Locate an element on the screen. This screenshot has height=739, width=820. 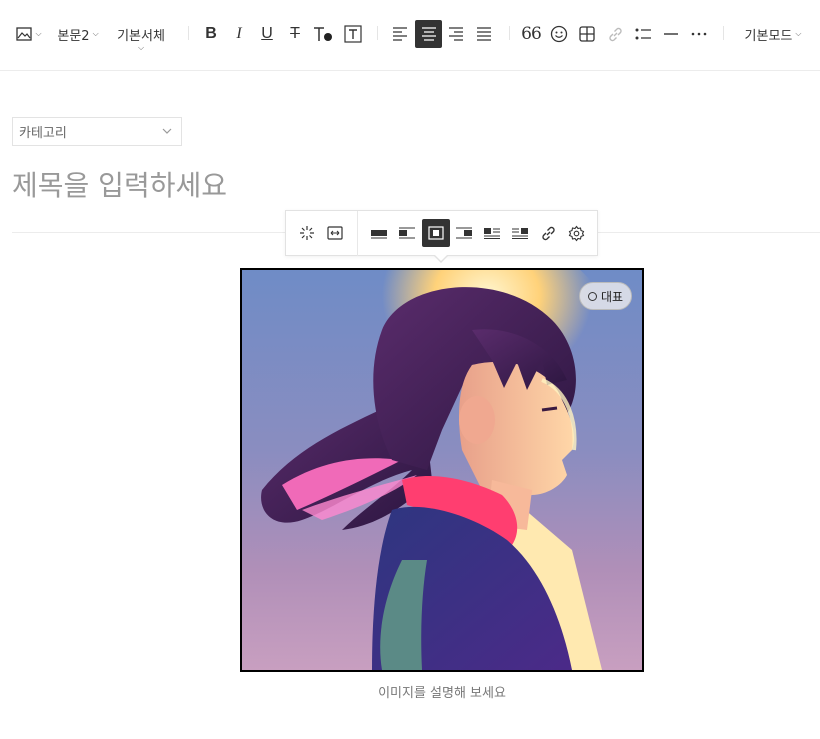
representative-label: 대표 is located at coordinates (612, 296).